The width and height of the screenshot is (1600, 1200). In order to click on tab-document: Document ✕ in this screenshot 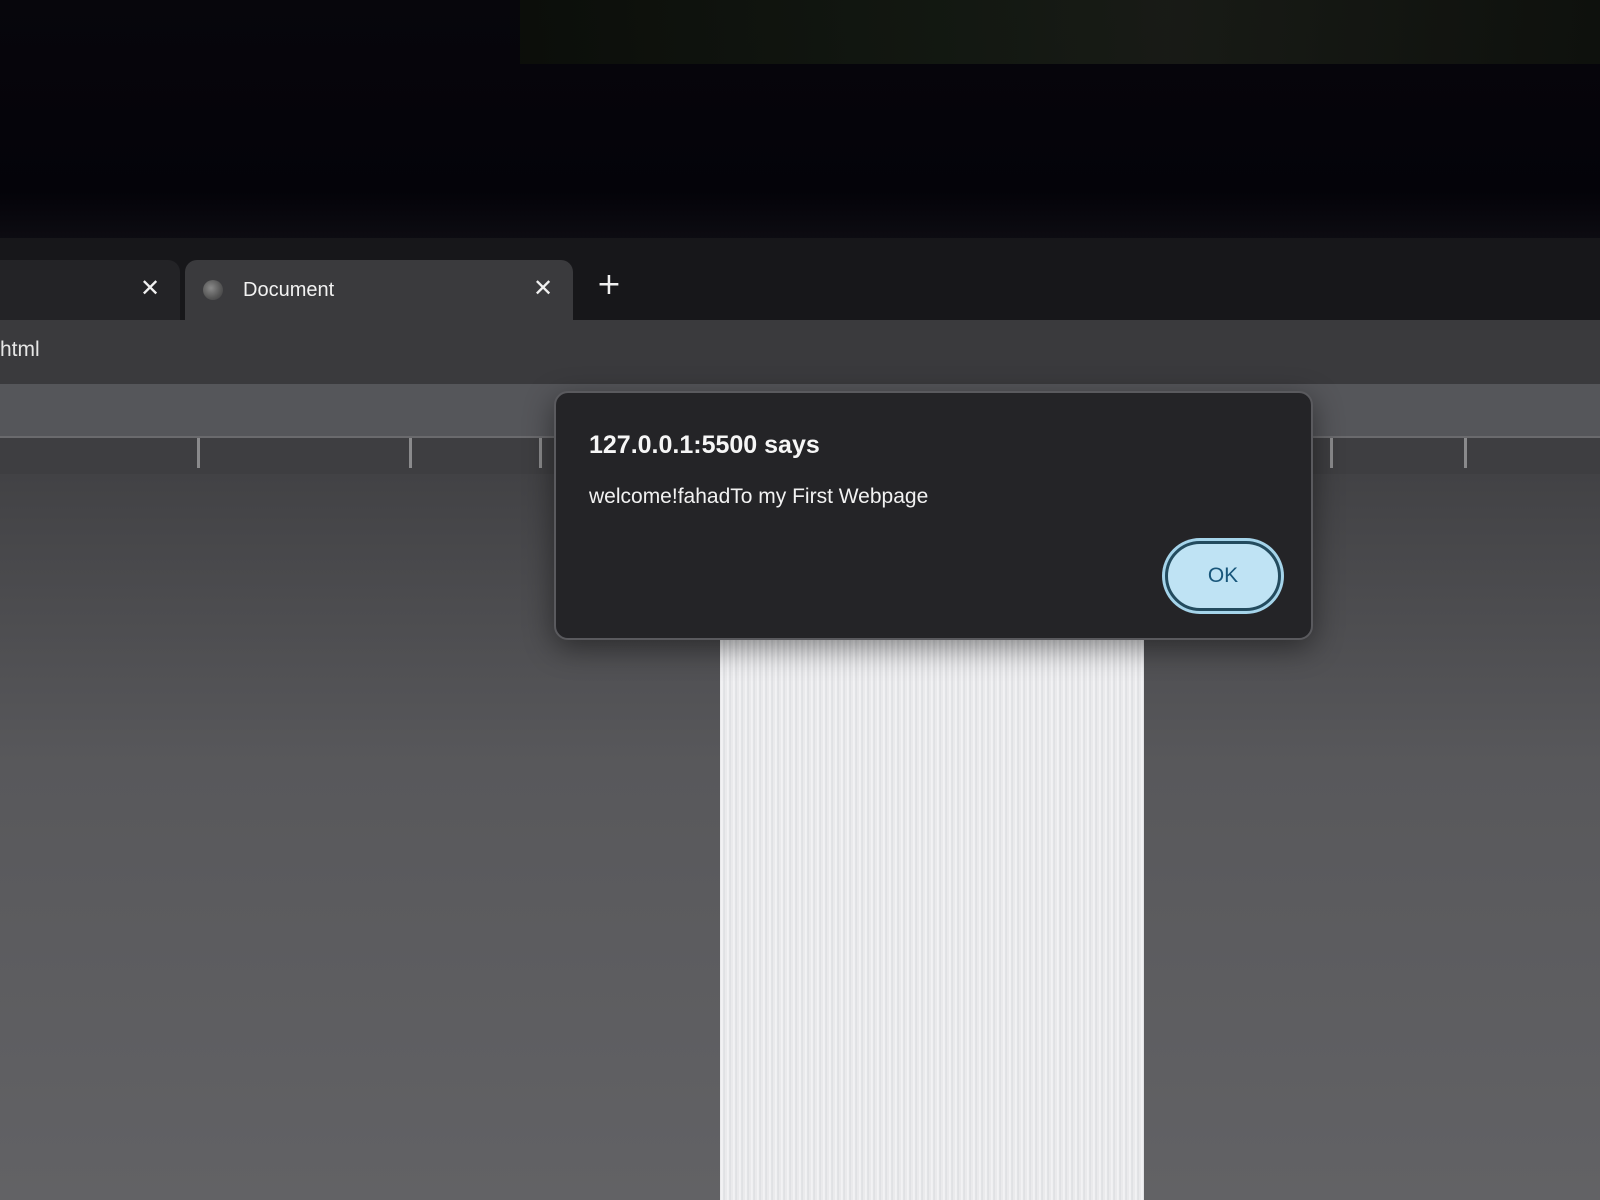, I will do `click(379, 290)`.